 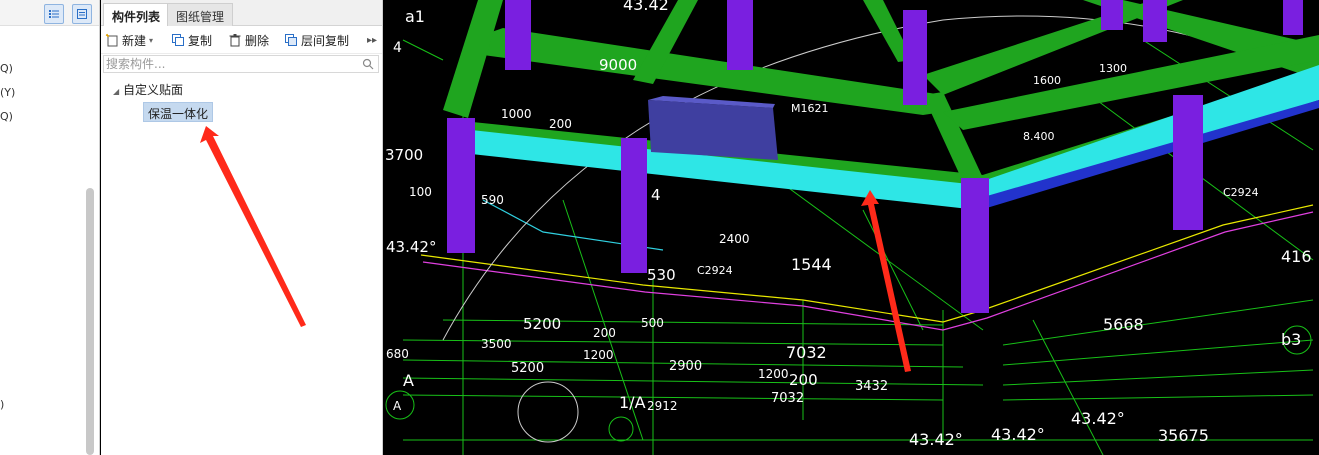 I want to click on dimension-label: 680, so click(x=397, y=354).